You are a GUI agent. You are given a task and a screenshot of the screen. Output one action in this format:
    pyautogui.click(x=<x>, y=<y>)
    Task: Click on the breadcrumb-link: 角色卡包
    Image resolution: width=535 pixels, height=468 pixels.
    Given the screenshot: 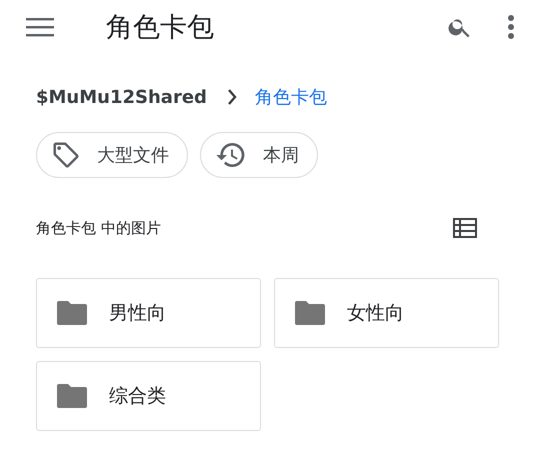 What is the action you would take?
    pyautogui.click(x=290, y=97)
    